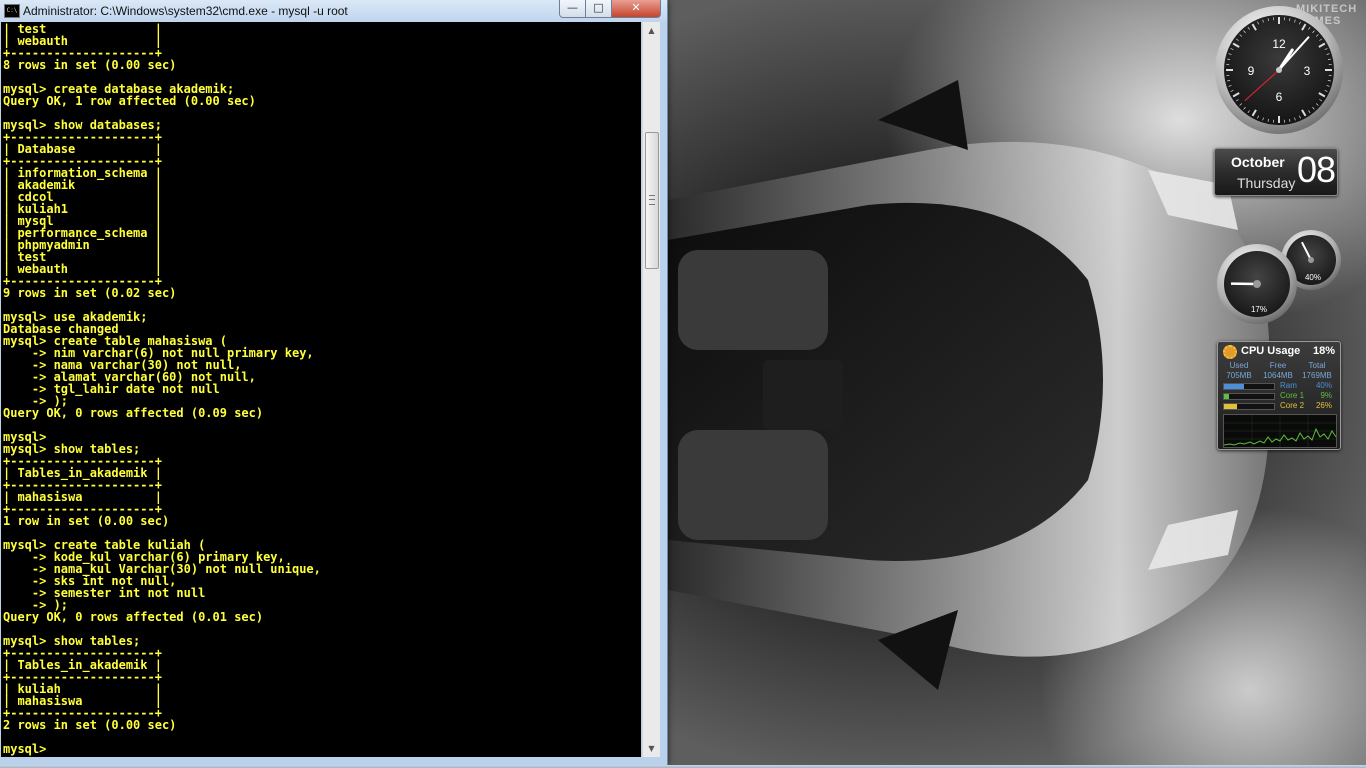  What do you see at coordinates (1266, 183) in the screenshot?
I see `calendar-weekday: Thursday` at bounding box center [1266, 183].